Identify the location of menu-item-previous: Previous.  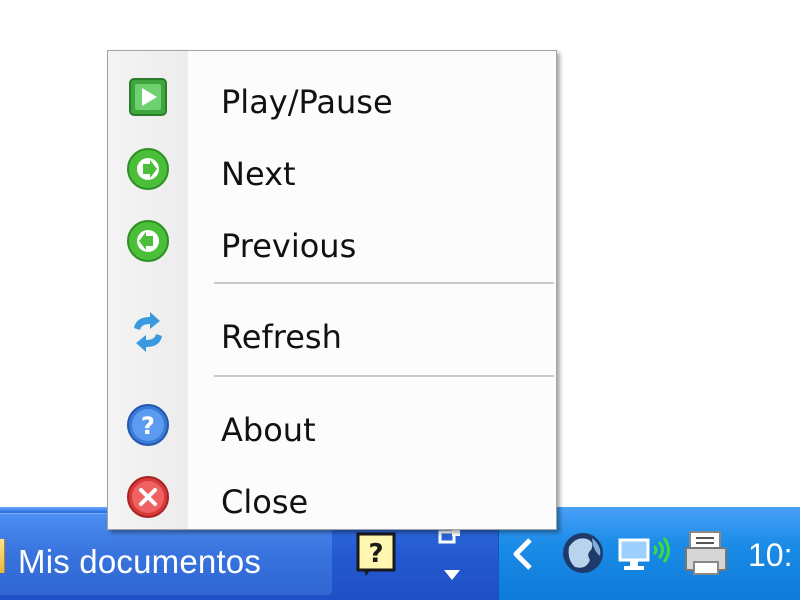
(332, 237).